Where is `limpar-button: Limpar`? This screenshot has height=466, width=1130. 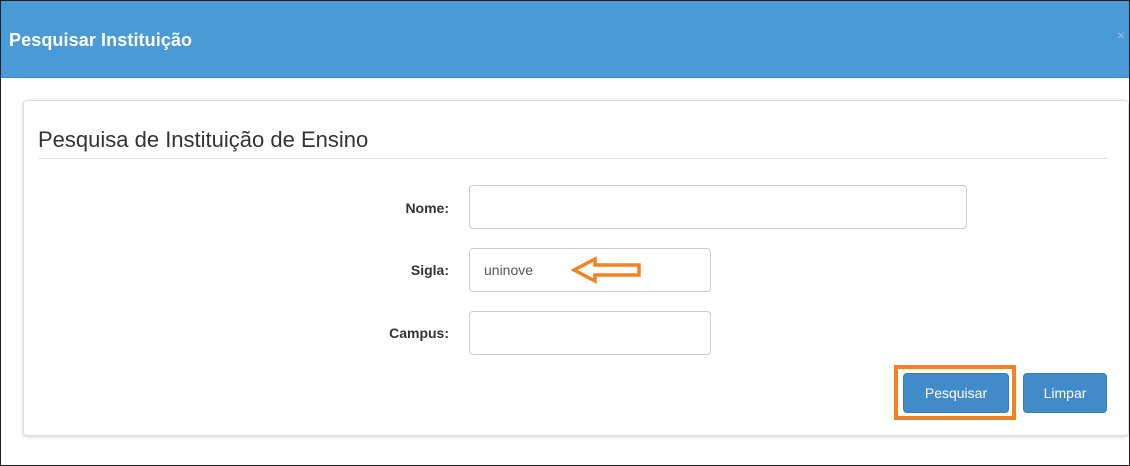 limpar-button: Limpar is located at coordinates (1065, 393).